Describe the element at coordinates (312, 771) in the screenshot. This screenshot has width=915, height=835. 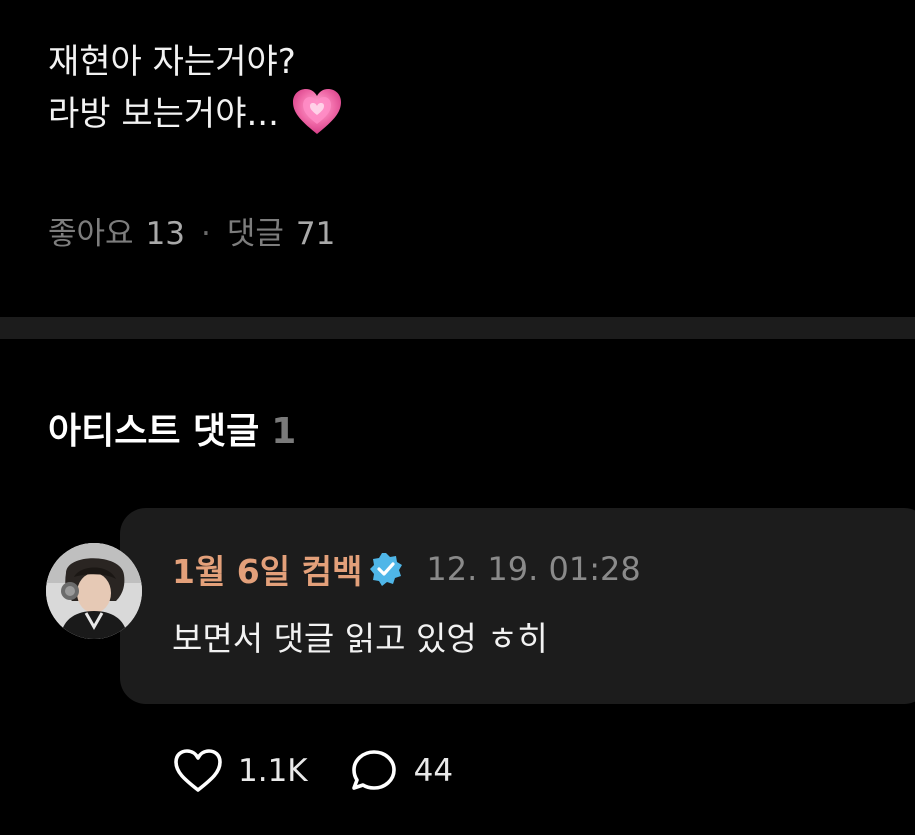
I see `comment-actions: 1.1K 44` at that location.